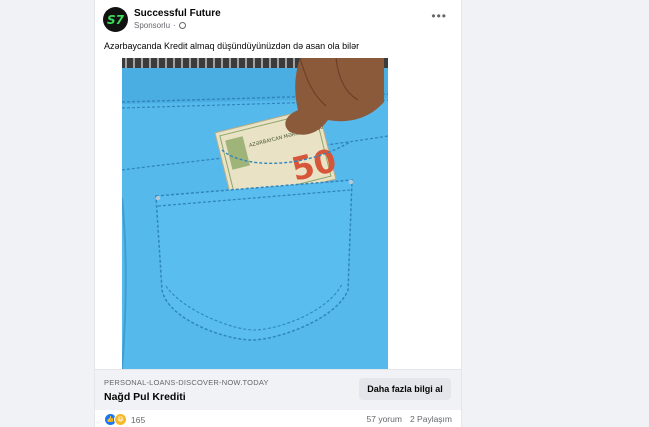 This screenshot has width=649, height=427. What do you see at coordinates (439, 16) in the screenshot?
I see `more-options-button: •••` at bounding box center [439, 16].